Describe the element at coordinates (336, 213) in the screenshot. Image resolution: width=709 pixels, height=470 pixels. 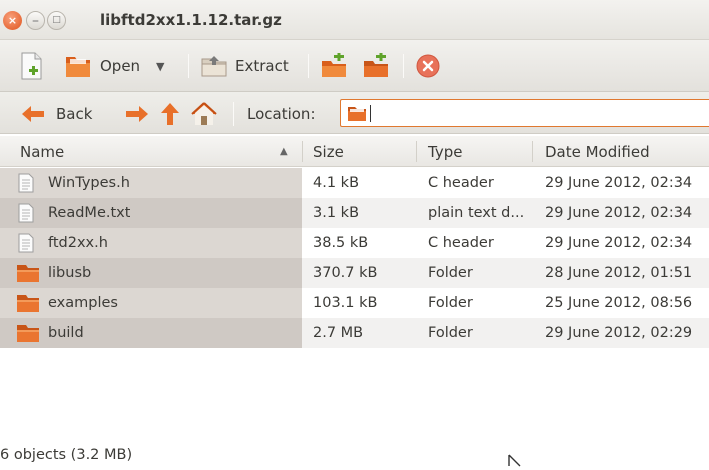
I see `file-size: 3.1 kB` at that location.